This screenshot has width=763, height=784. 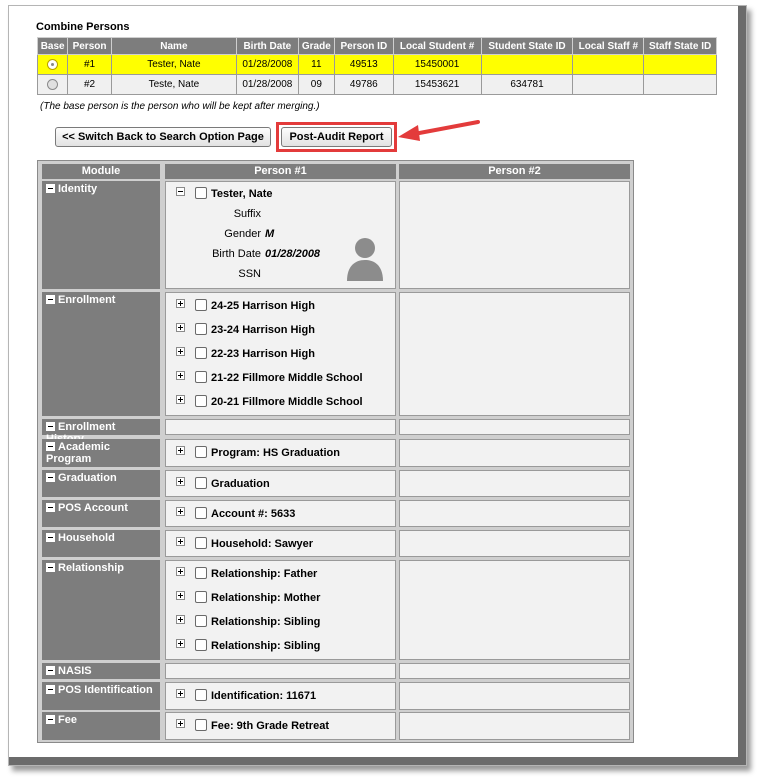 What do you see at coordinates (163, 137) in the screenshot?
I see `switch-back-button: << Switch Back to Search Option Page` at bounding box center [163, 137].